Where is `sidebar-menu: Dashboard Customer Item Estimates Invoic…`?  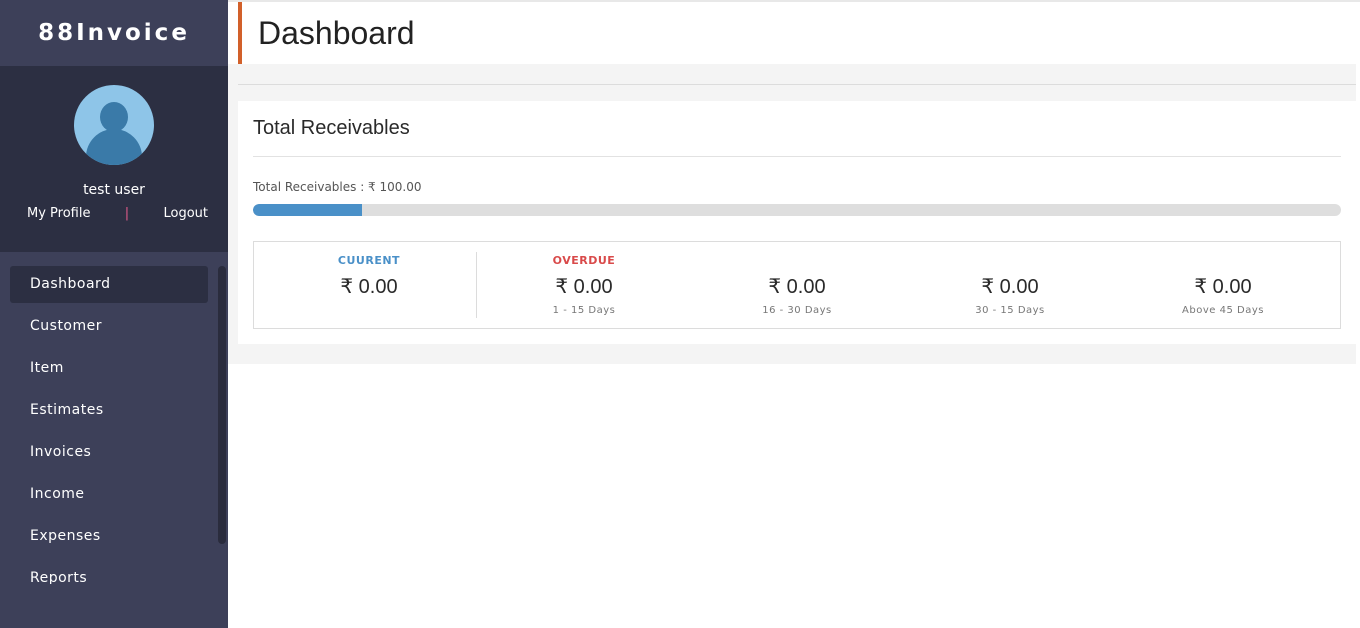
sidebar-menu: Dashboard Customer Item Estimates Invoic… is located at coordinates (109, 434).